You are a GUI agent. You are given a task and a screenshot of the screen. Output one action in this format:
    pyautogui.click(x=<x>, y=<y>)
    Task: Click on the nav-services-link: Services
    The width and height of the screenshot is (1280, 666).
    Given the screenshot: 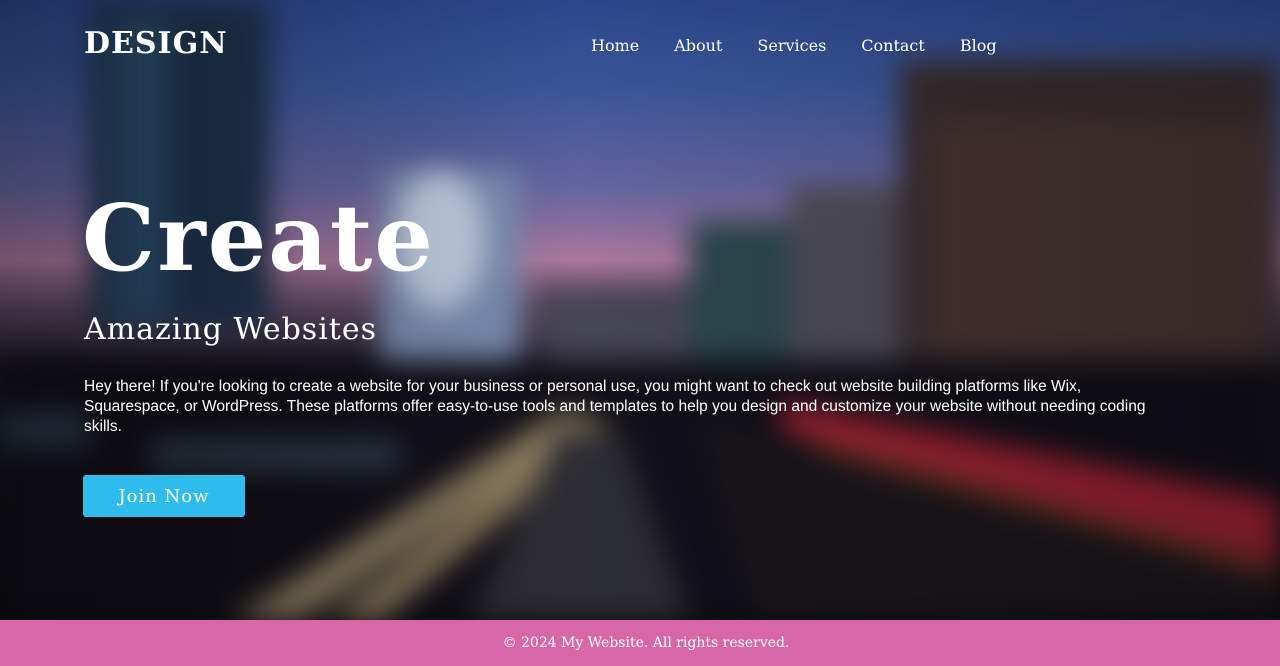 What is the action you would take?
    pyautogui.click(x=791, y=45)
    